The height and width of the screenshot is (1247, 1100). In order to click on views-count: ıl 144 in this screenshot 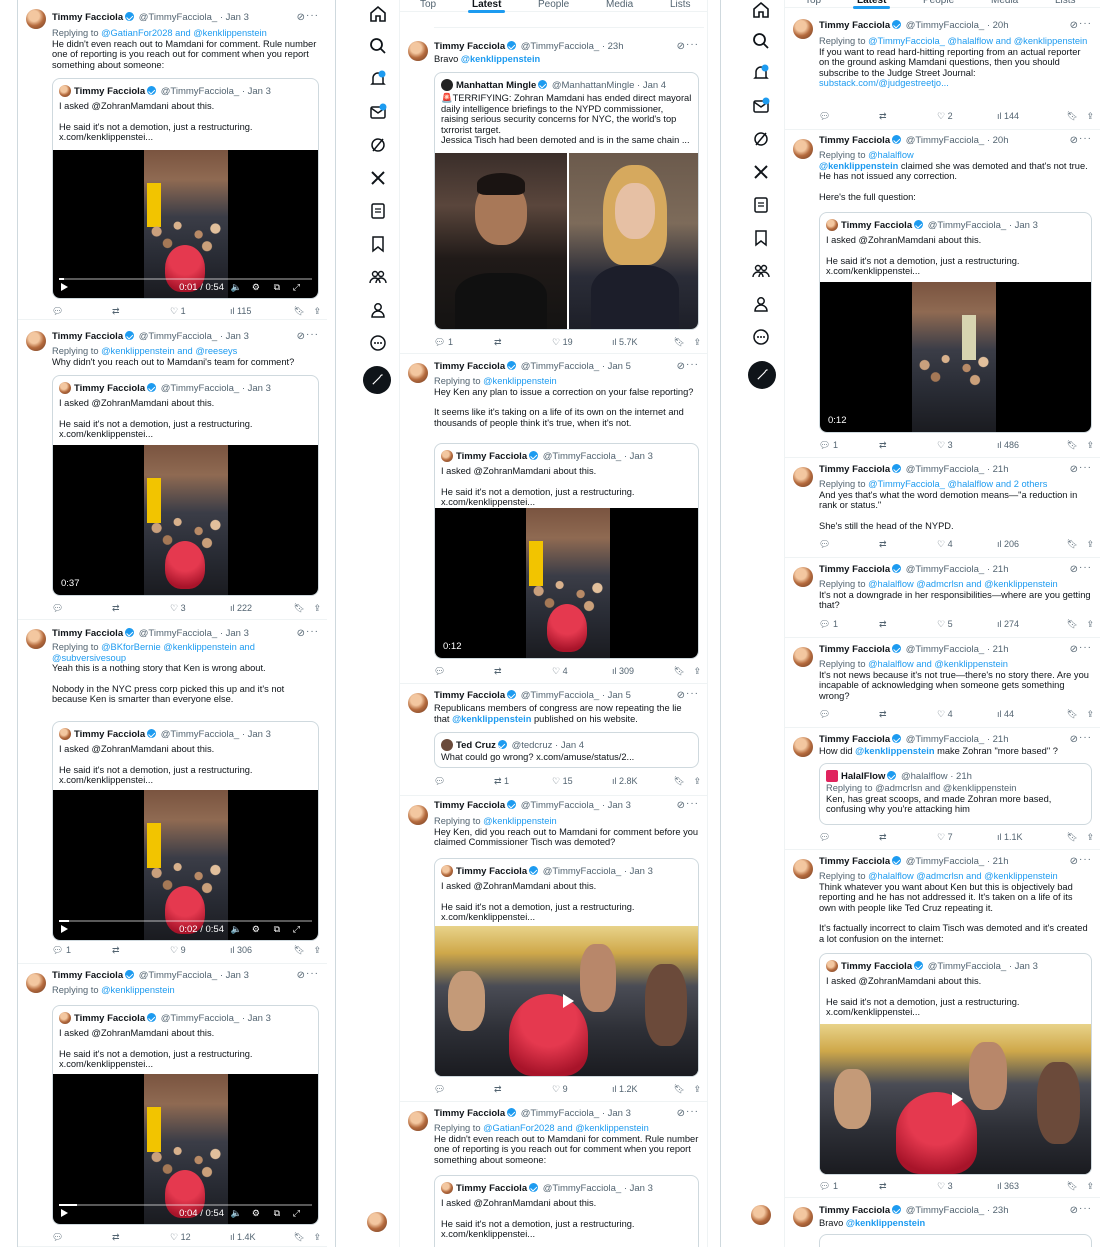, I will do `click(1008, 116)`.